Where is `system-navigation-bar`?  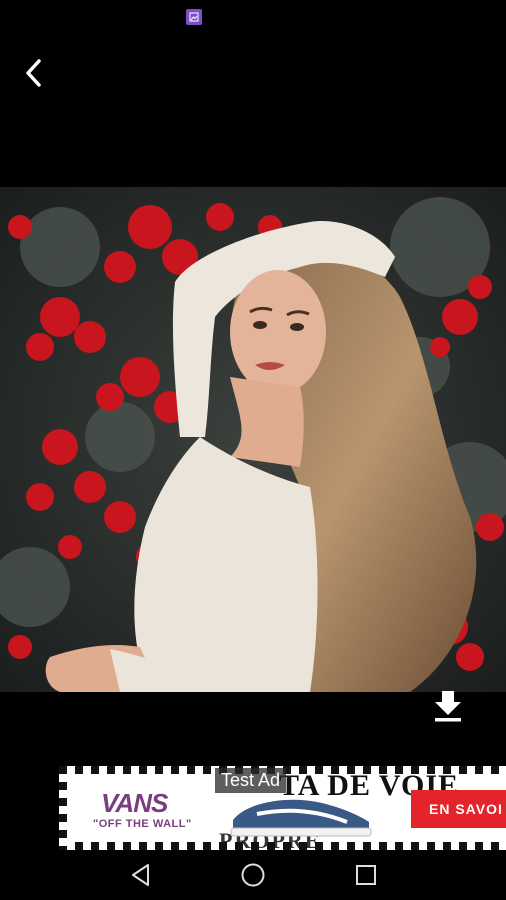
system-navigation-bar is located at coordinates (253, 875).